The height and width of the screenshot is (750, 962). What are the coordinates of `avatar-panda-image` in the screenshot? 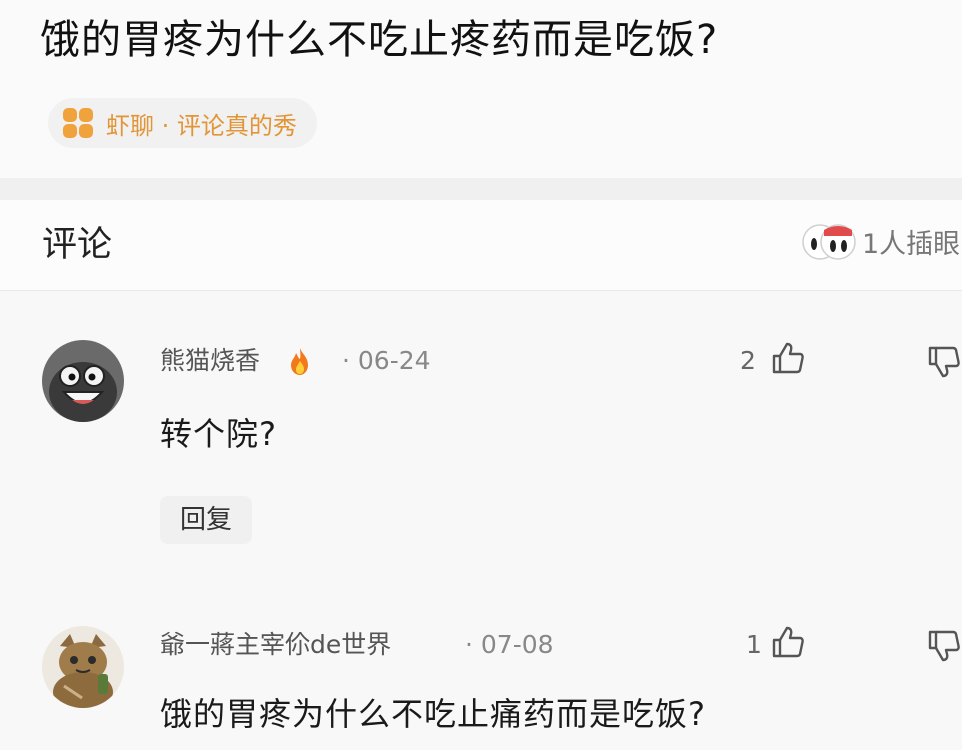 It's located at (83, 381).